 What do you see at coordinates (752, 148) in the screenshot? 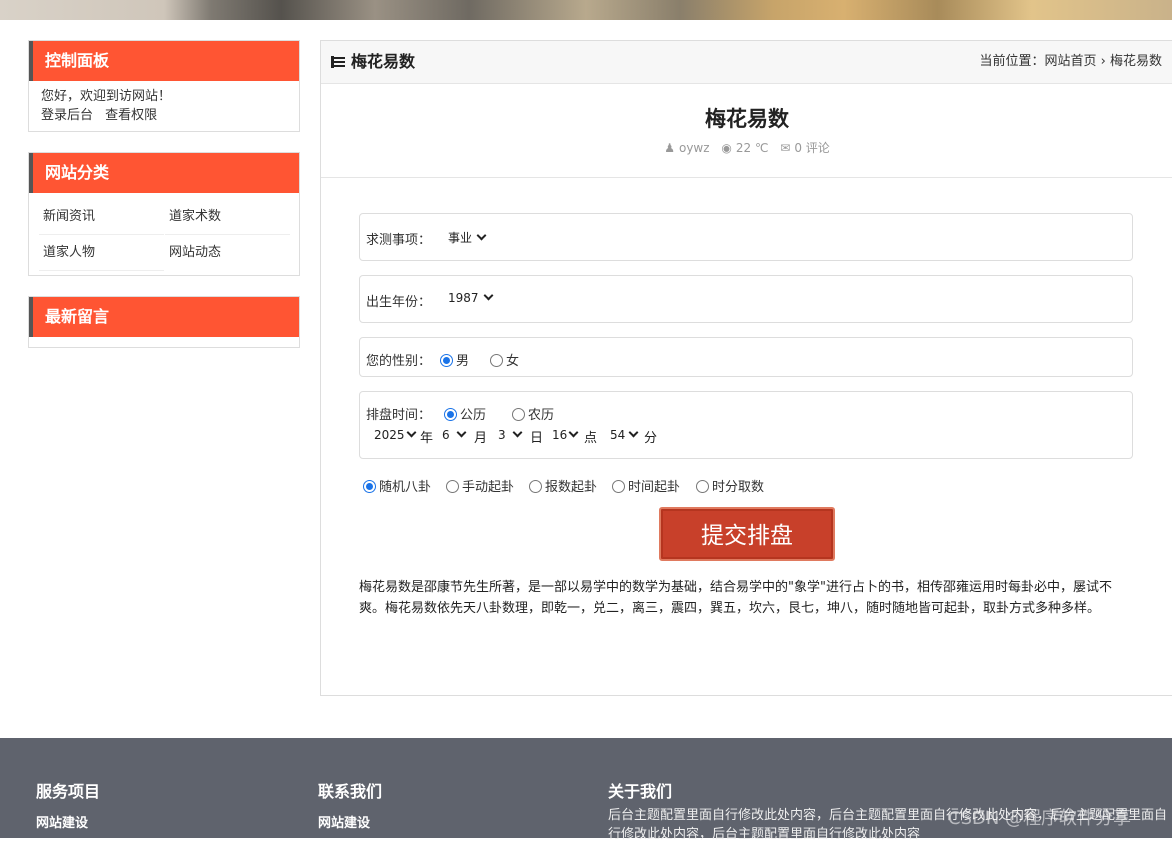
I see `view-count: 22 ℃` at bounding box center [752, 148].